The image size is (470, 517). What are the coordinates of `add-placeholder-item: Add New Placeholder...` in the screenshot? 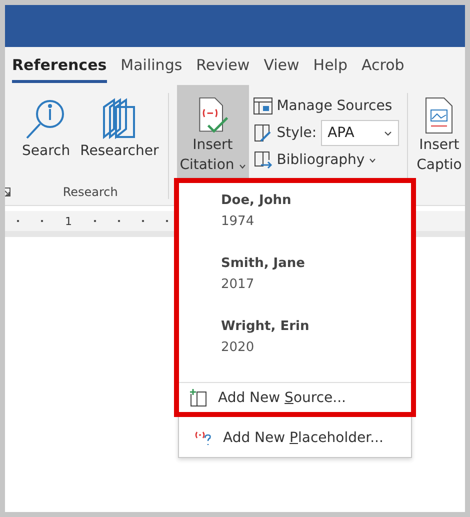 It's located at (295, 438).